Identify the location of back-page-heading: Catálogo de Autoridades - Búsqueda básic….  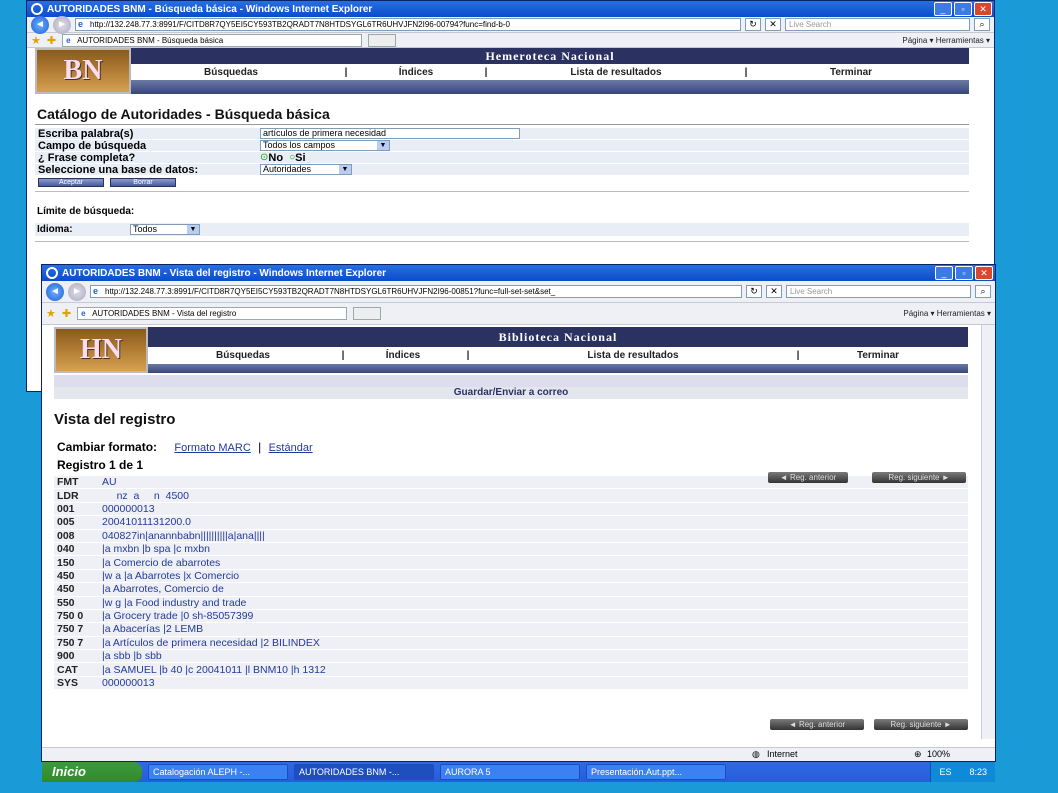
(183, 114).